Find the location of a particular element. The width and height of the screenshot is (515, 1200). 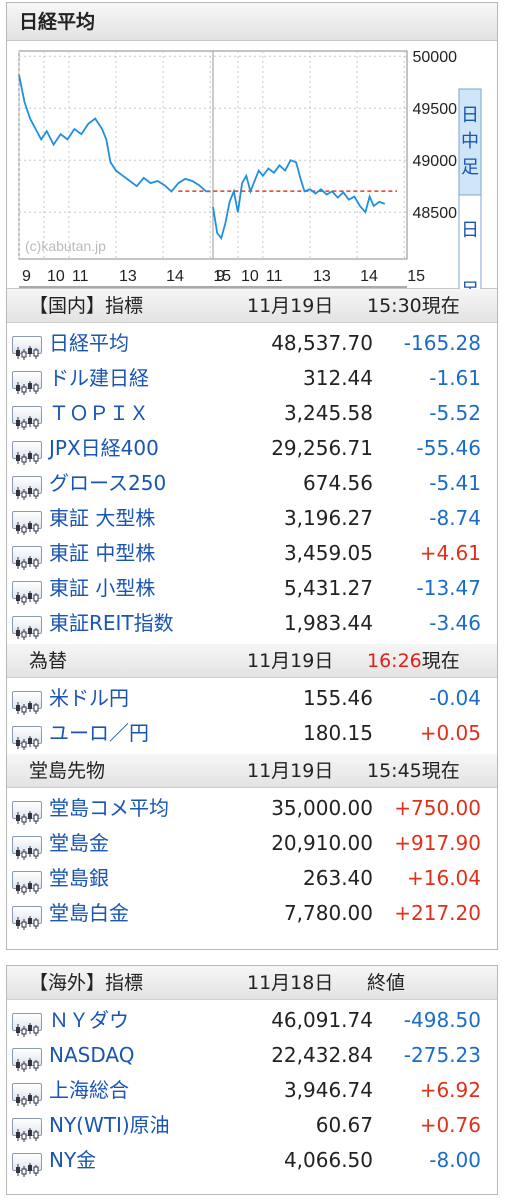

list-item: 日経平均 48,537.70 -165.28 is located at coordinates (252, 343).